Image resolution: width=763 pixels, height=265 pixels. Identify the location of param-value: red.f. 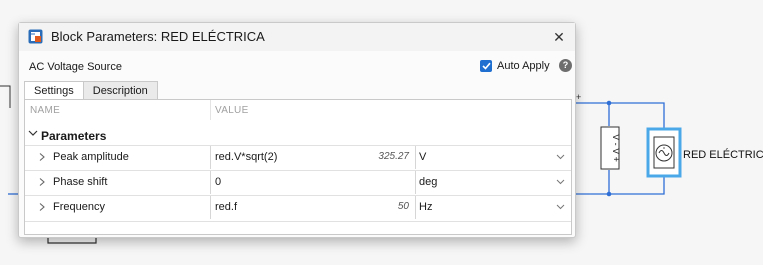
(226, 207).